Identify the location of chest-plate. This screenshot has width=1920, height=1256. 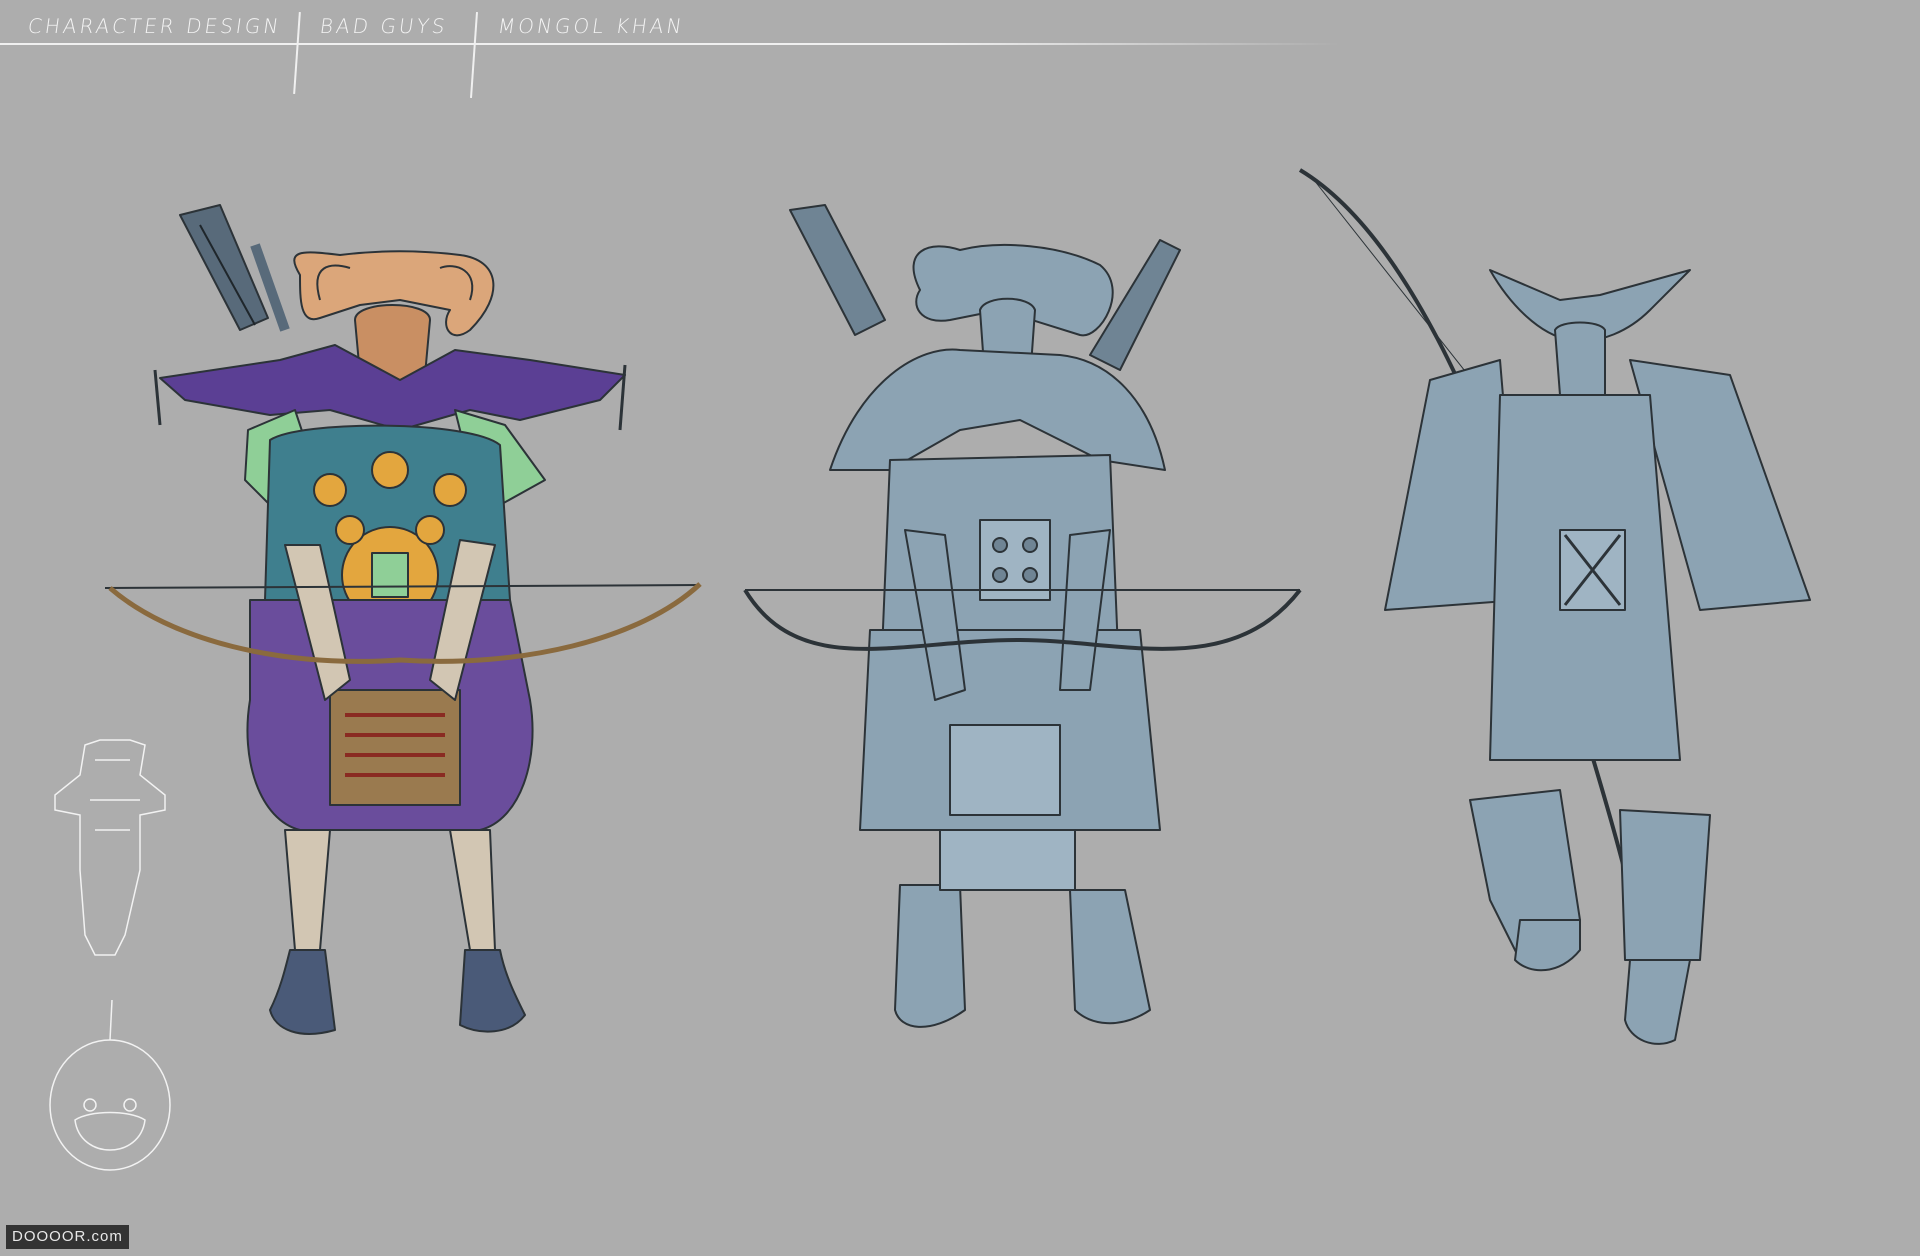
(1015, 560).